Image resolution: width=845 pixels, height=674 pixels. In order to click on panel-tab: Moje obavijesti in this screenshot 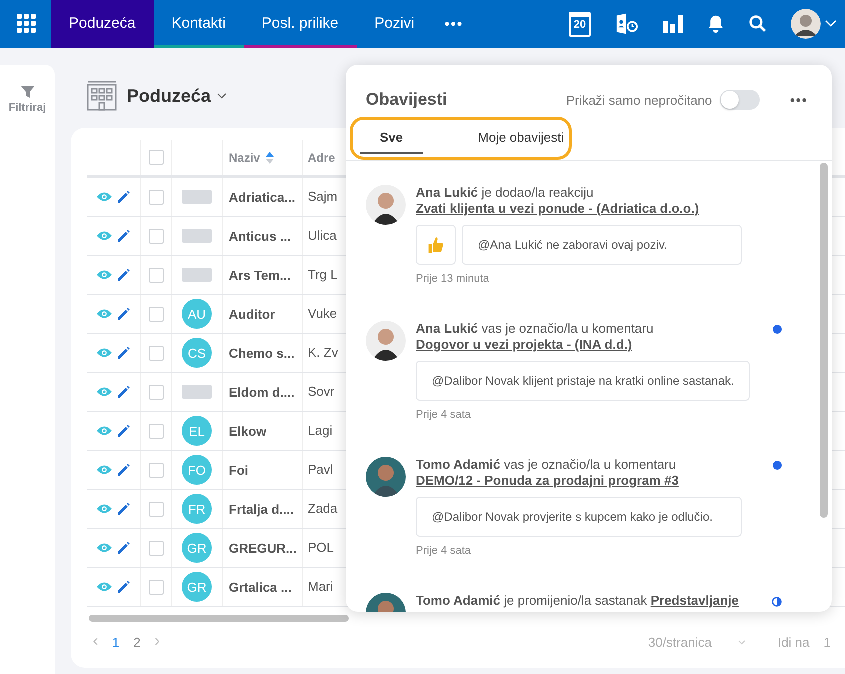, I will do `click(521, 139)`.